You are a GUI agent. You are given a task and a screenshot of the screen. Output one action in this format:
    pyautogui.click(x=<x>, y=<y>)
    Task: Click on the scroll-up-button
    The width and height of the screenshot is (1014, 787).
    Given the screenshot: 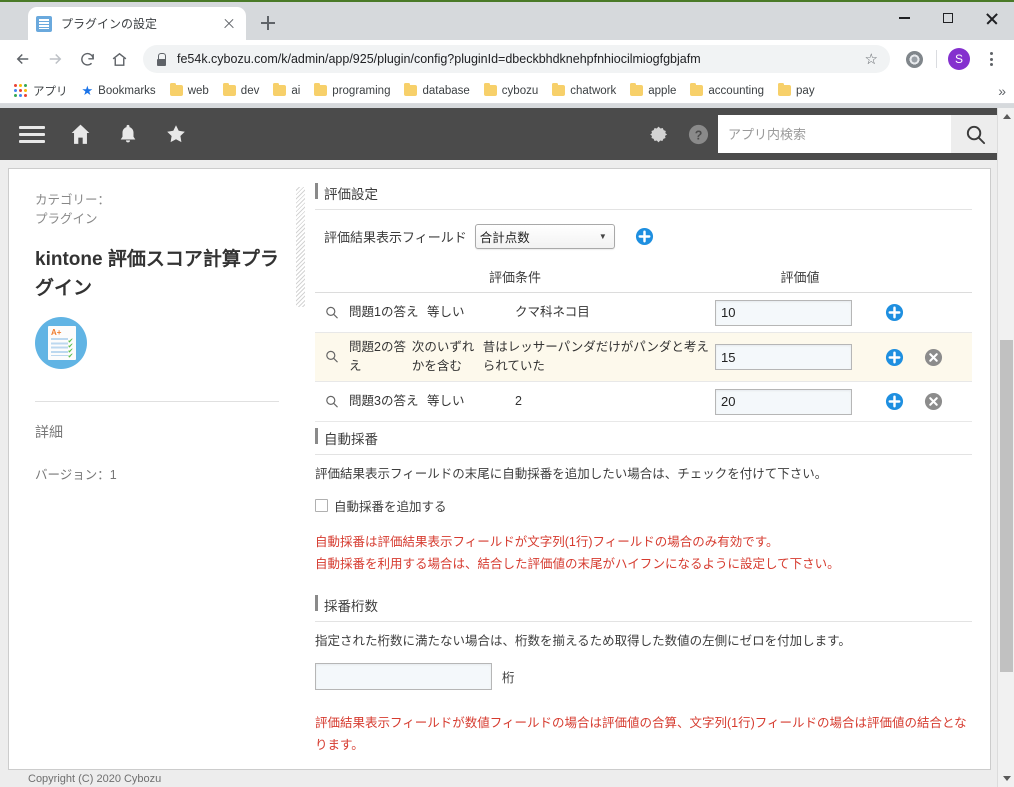 What is the action you would take?
    pyautogui.click(x=1006, y=116)
    